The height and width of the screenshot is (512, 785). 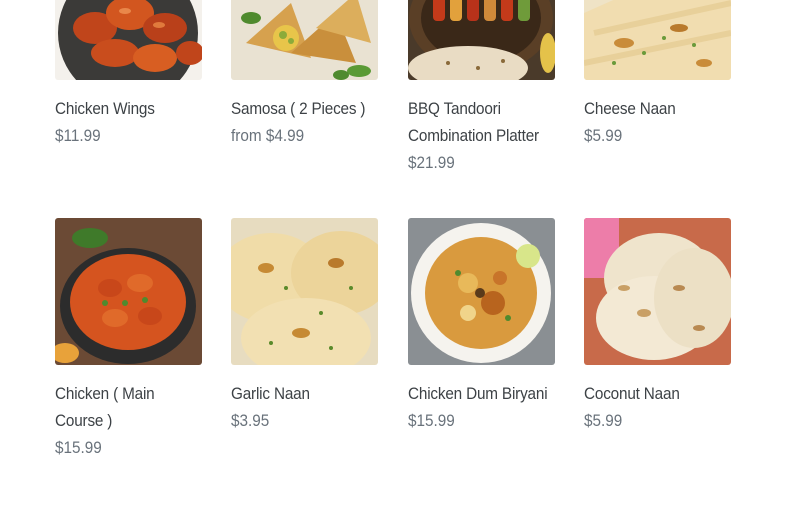 I want to click on product-card-chicken-wings: Chicken Wings $11.99, so click(x=128, y=74).